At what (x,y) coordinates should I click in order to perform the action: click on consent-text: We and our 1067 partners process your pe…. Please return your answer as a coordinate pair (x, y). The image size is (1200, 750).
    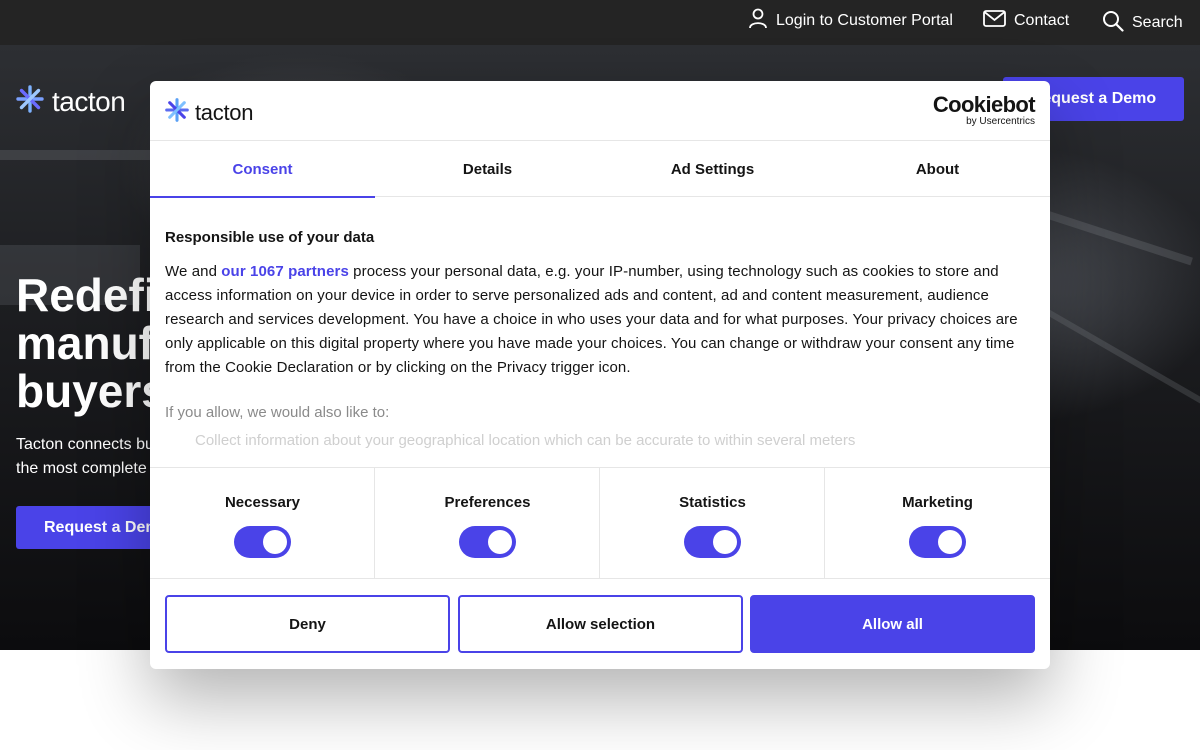
    Looking at the image, I should click on (600, 320).